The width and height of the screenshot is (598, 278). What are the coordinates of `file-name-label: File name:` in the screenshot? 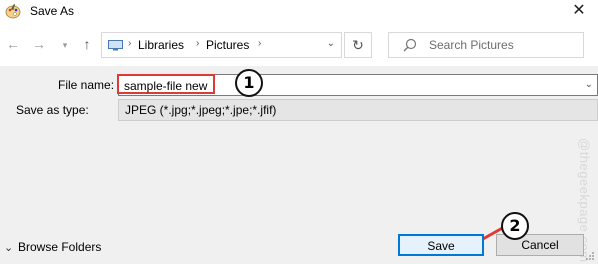 It's located at (86, 85).